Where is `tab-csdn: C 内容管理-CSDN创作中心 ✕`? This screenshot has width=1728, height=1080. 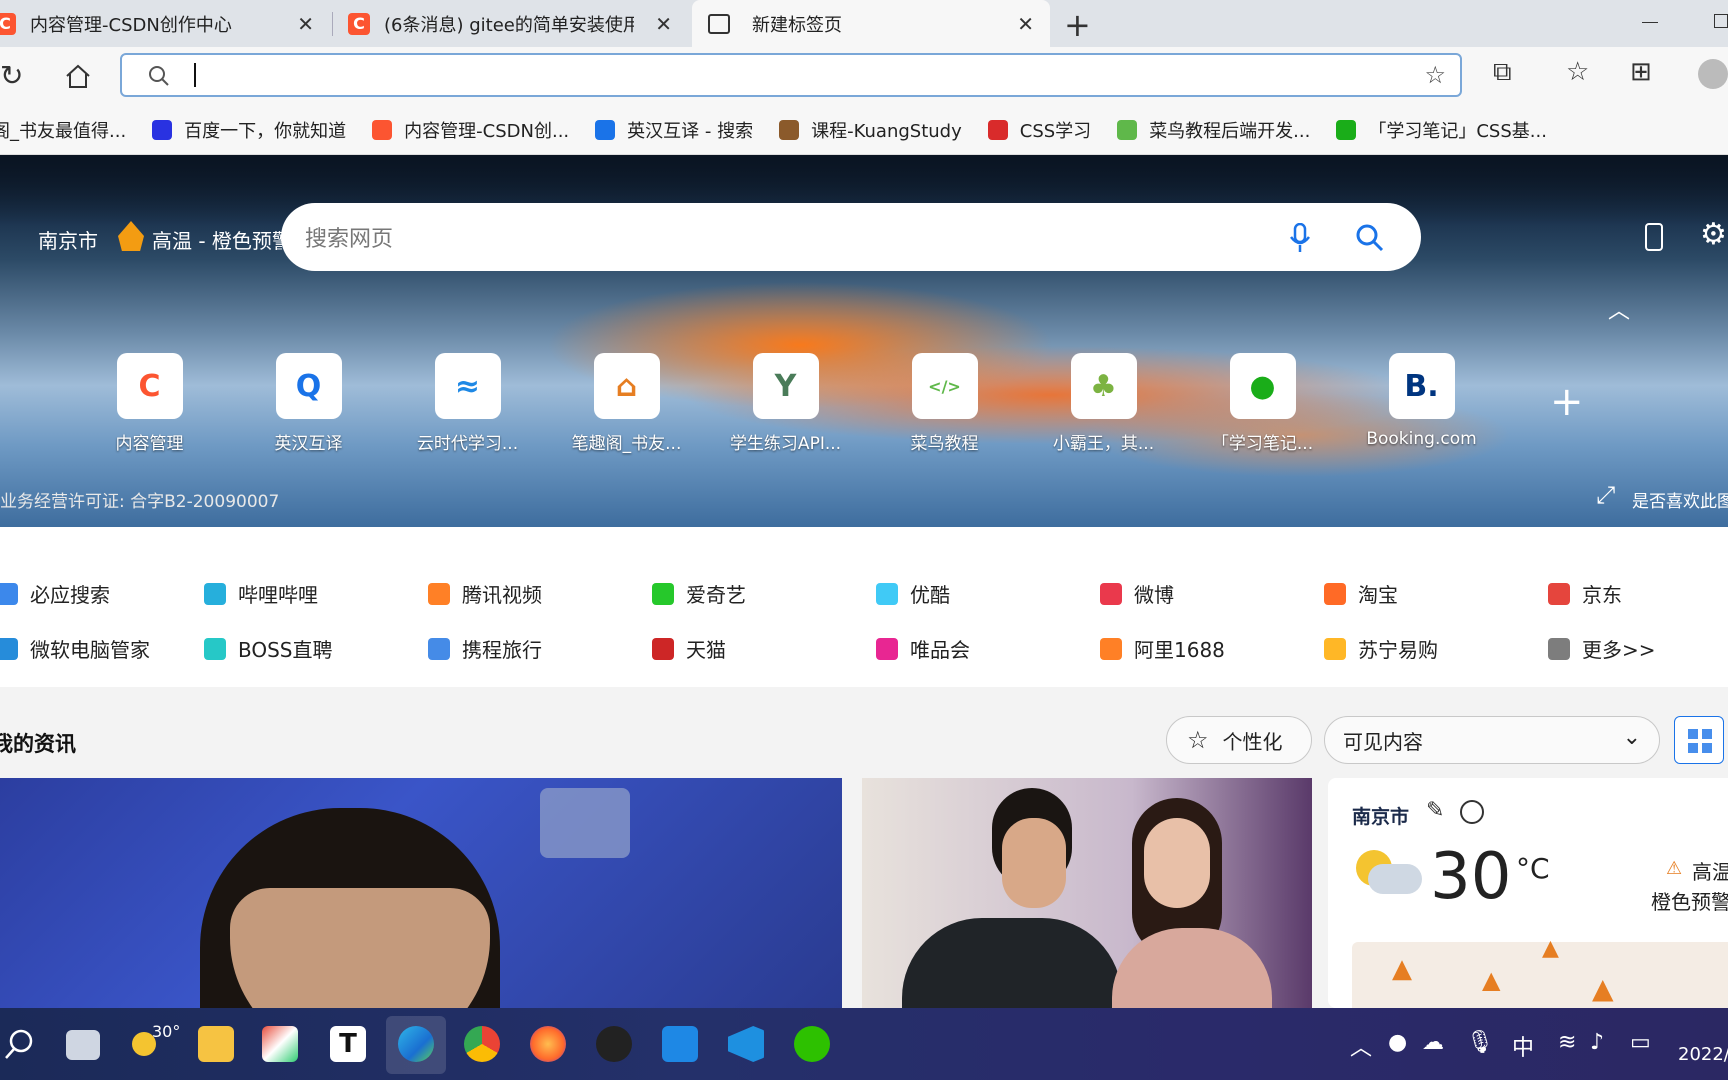
tab-csdn: C 内容管理-CSDN创作中心 ✕ is located at coordinates (165, 23).